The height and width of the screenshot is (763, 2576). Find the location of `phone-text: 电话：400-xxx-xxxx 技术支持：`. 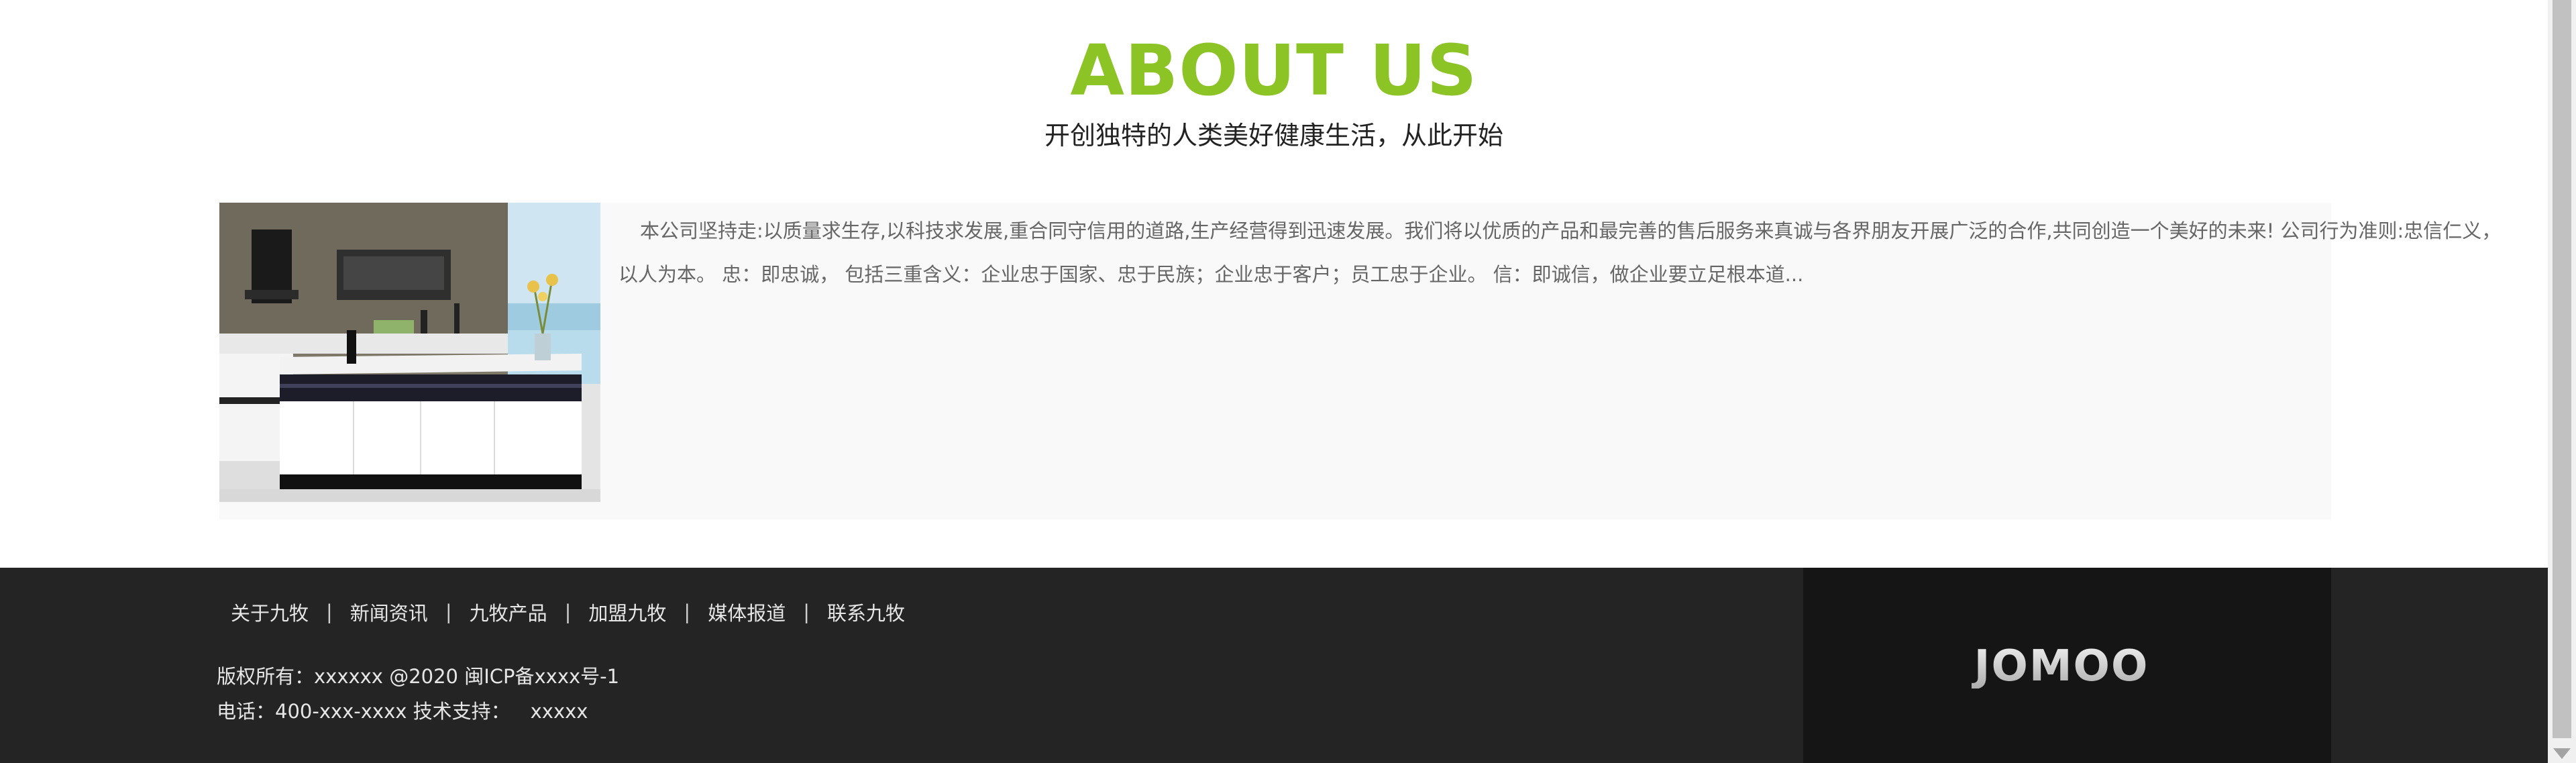

phone-text: 电话：400-xxx-xxxx 技术支持： is located at coordinates (364, 712).